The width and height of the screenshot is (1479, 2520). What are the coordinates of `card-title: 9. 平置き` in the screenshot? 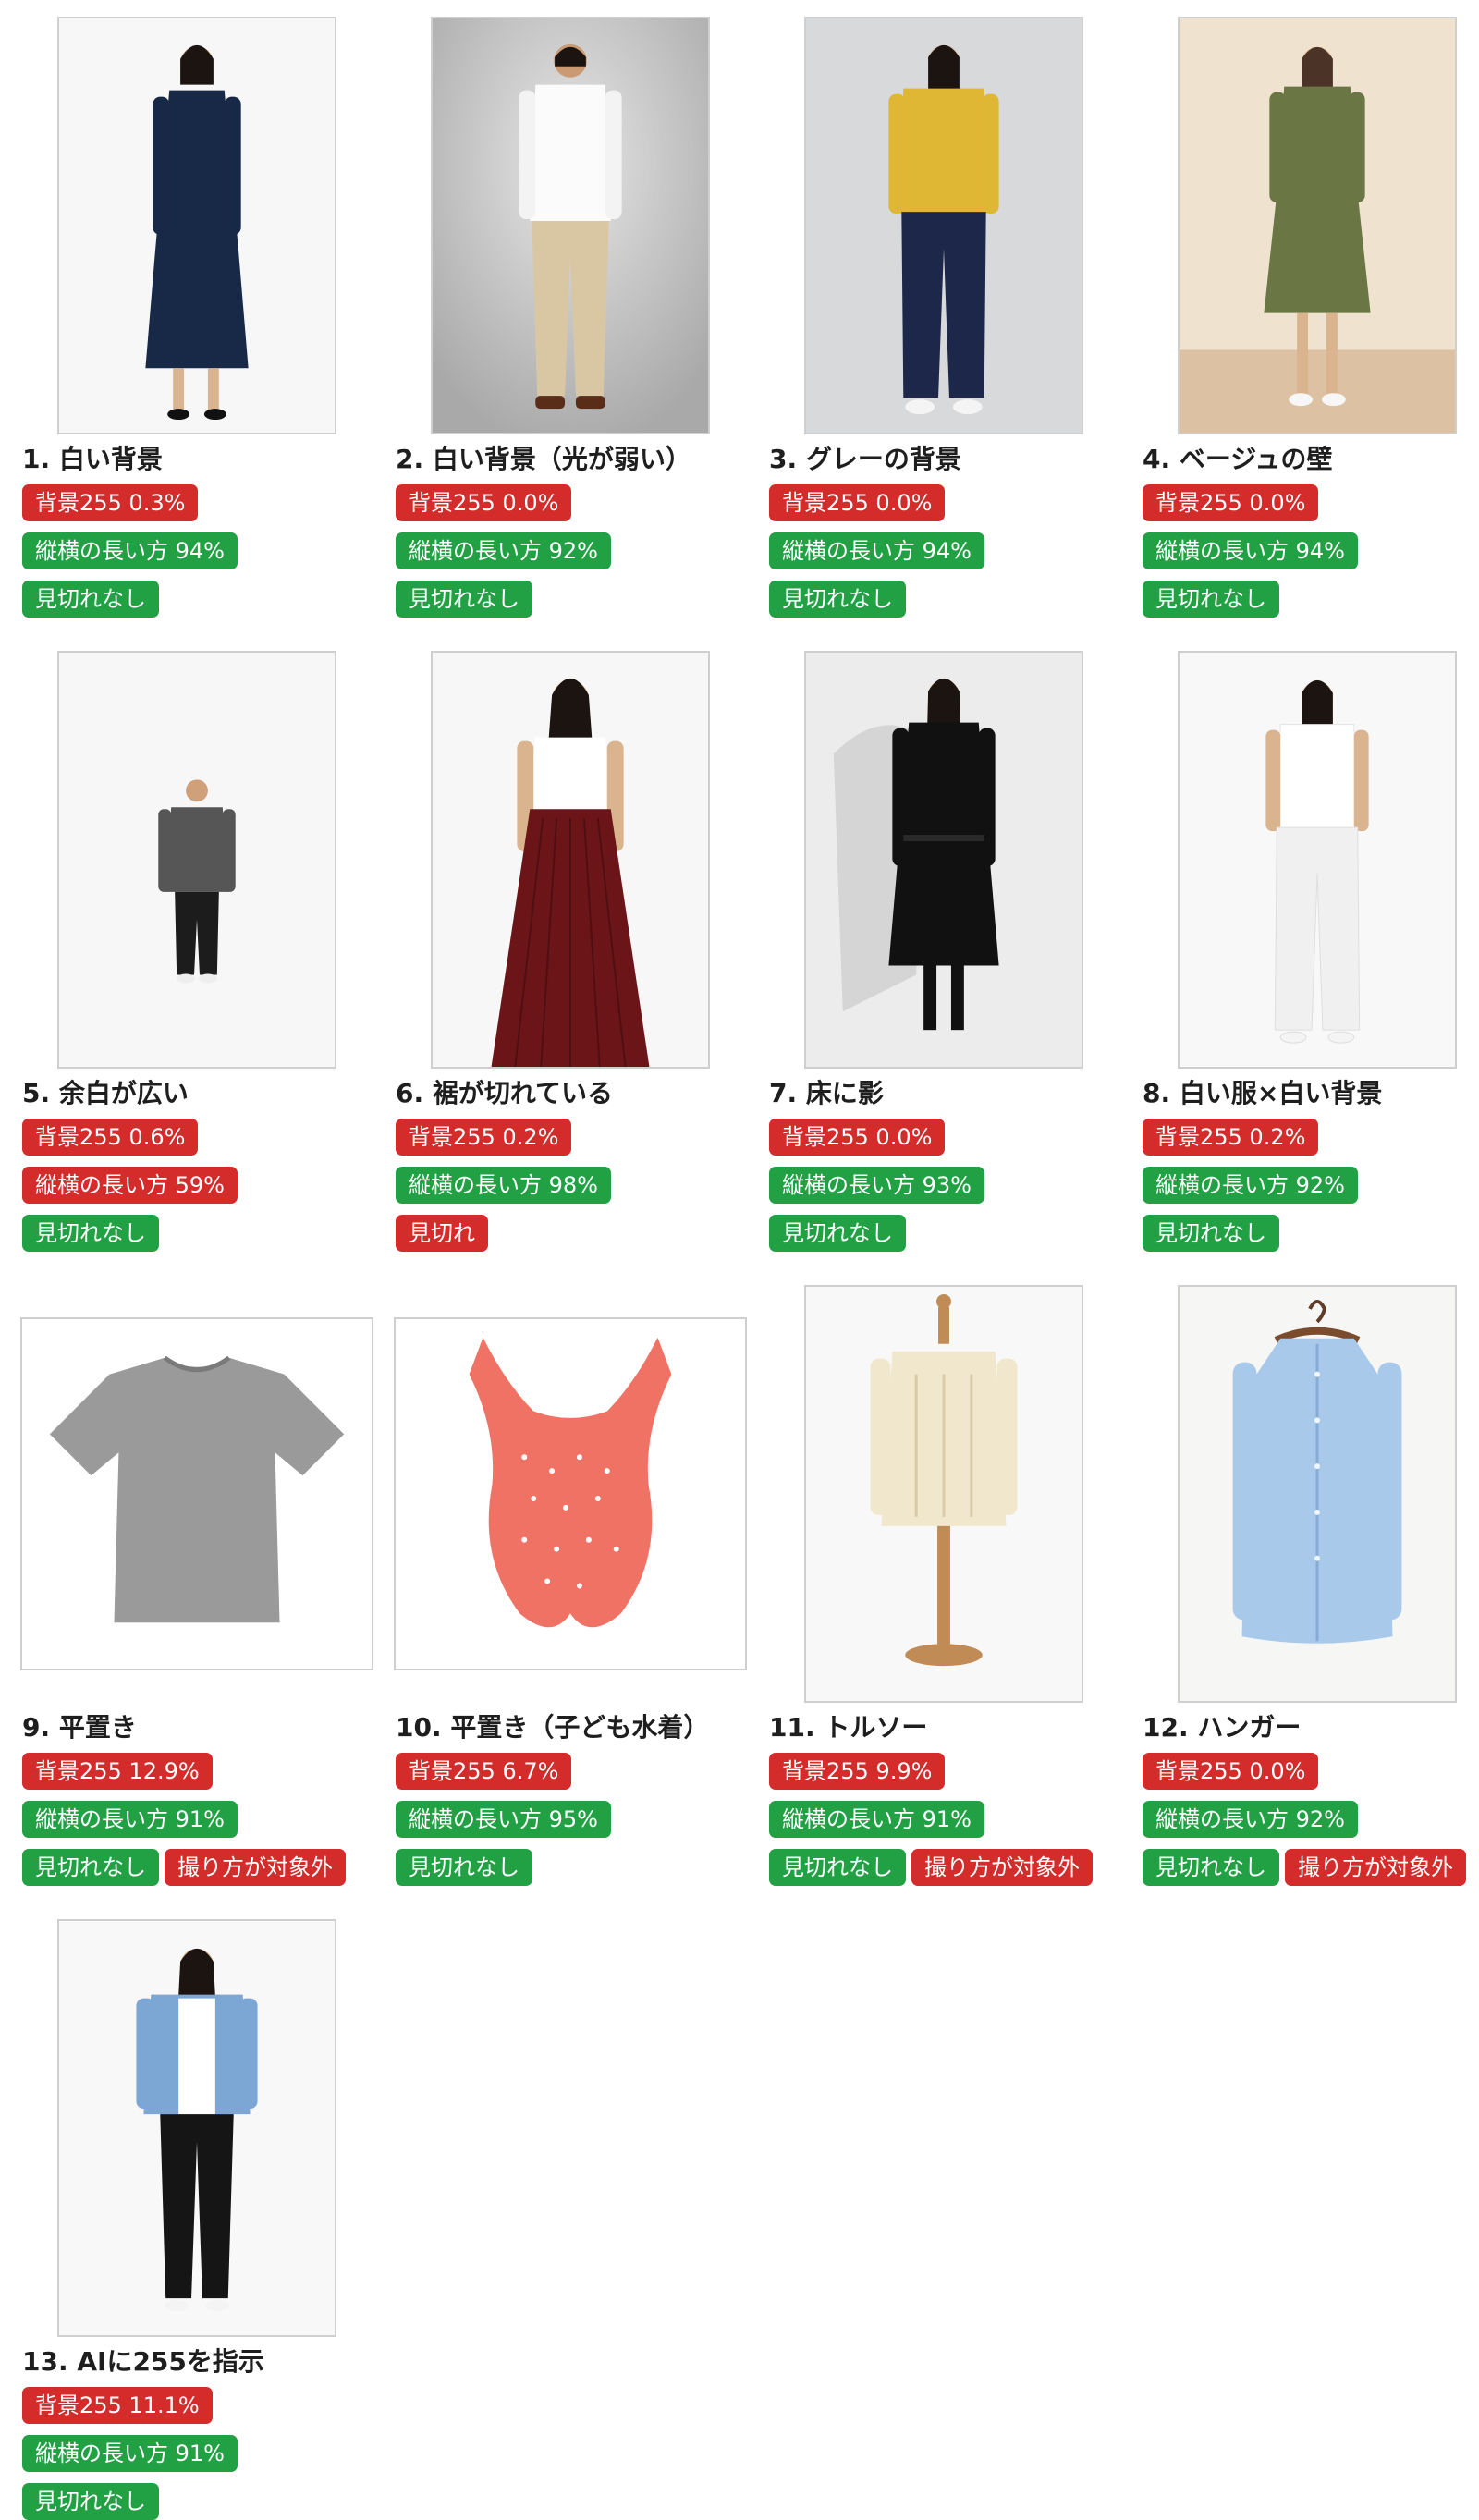 It's located at (79, 1727).